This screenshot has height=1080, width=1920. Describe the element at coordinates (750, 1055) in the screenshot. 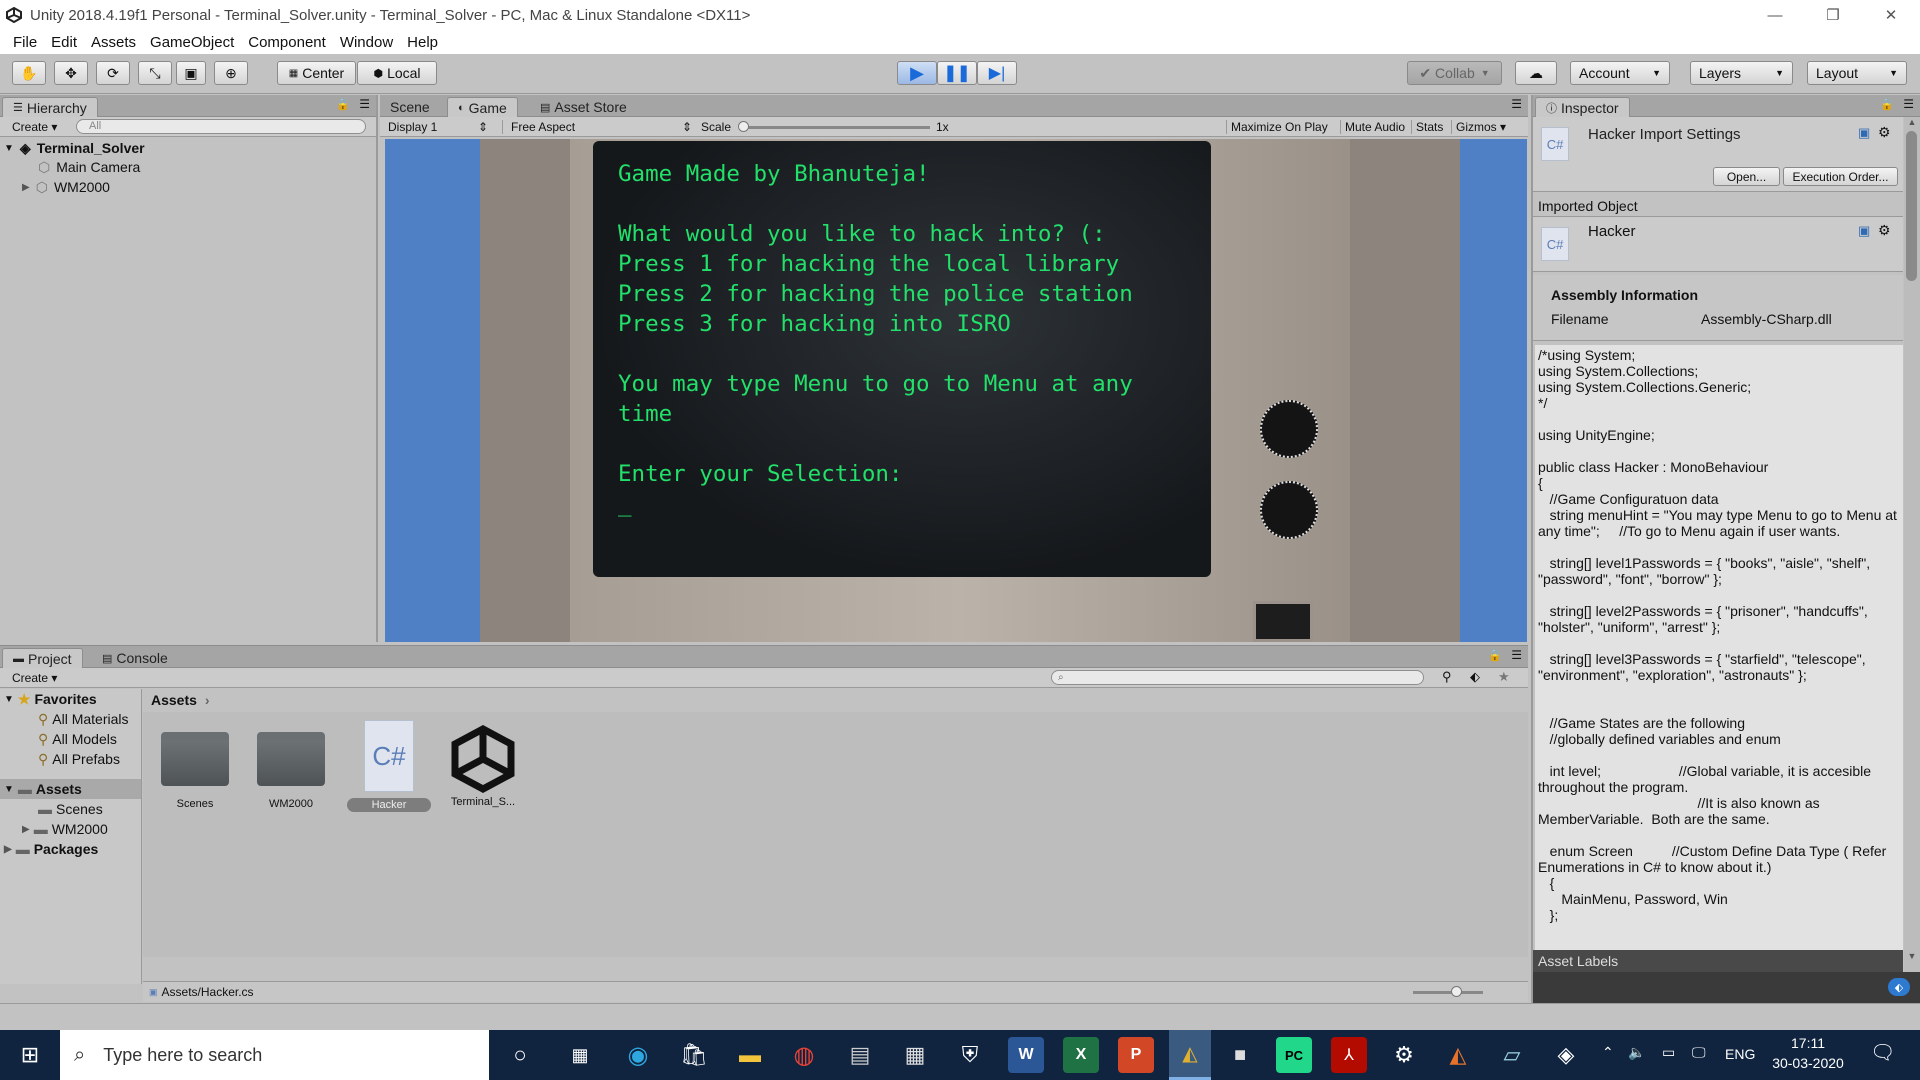

I see `file-explorer-icon: ▬` at that location.